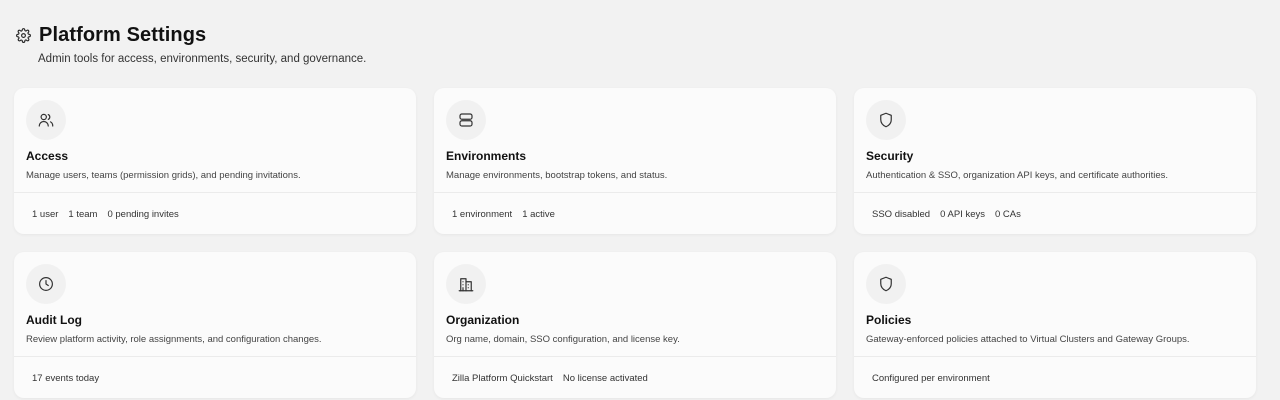 The width and height of the screenshot is (1280, 400). Describe the element at coordinates (605, 378) in the screenshot. I see `stat-license: No license activated` at that location.